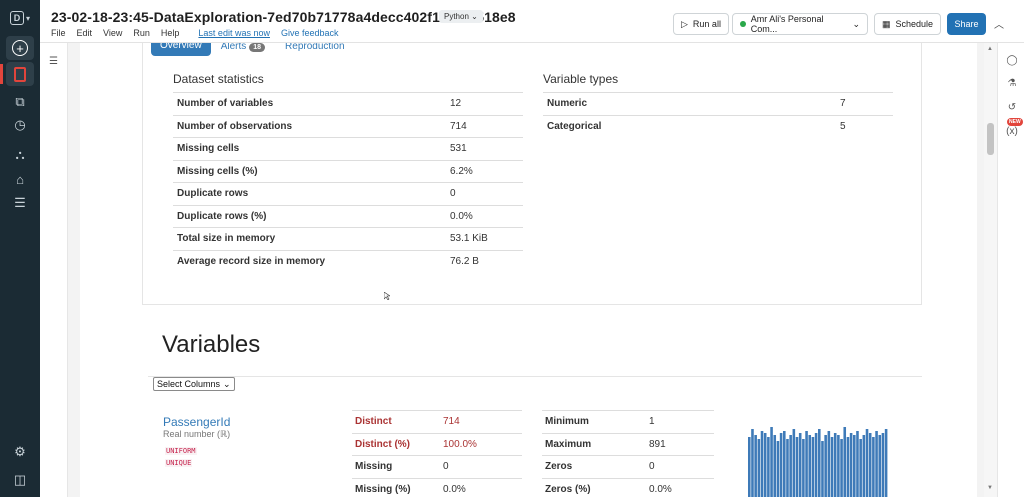  Describe the element at coordinates (20, 102) in the screenshot. I see `workspace-nav-item: ⧉` at that location.